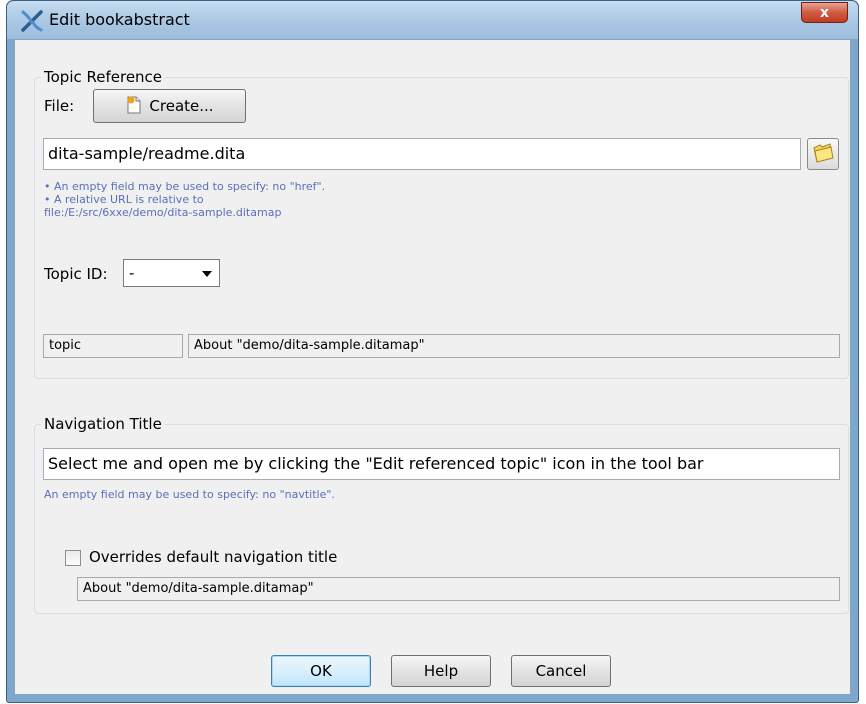 This screenshot has width=866, height=704. I want to click on topic-reference-group-label: Topic Reference, so click(103, 77).